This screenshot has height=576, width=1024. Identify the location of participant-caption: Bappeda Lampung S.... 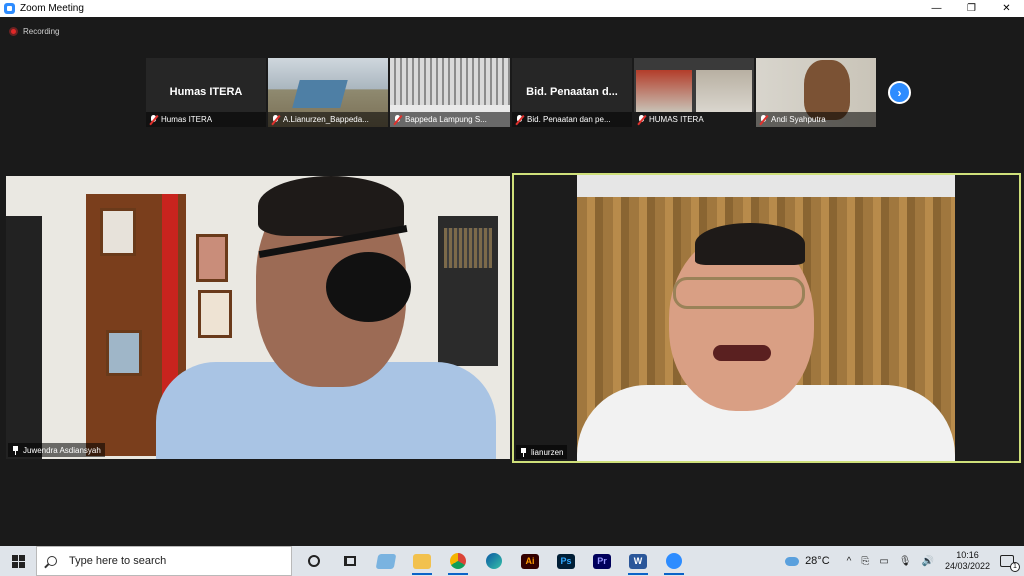
(450, 119).